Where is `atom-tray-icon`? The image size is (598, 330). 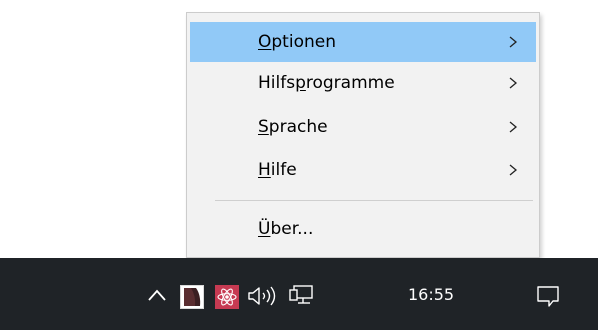 atom-tray-icon is located at coordinates (227, 297).